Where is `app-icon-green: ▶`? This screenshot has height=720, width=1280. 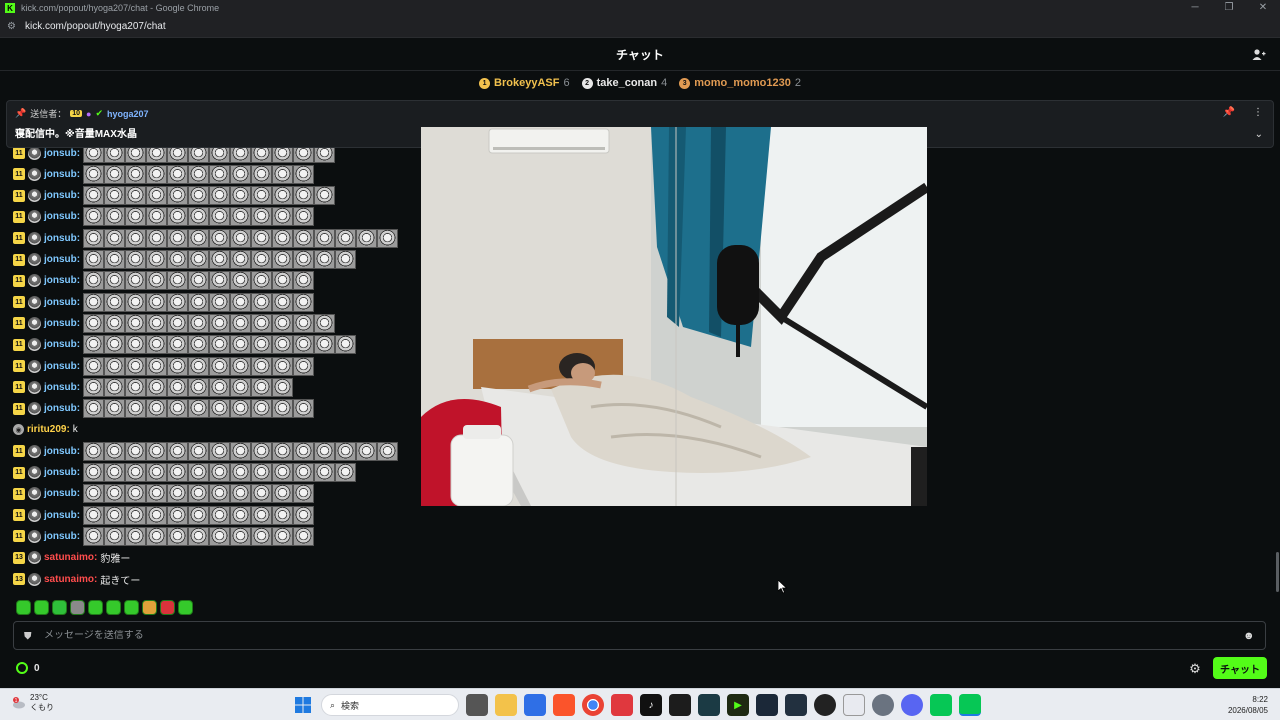
app-icon-green: ▶ is located at coordinates (738, 705).